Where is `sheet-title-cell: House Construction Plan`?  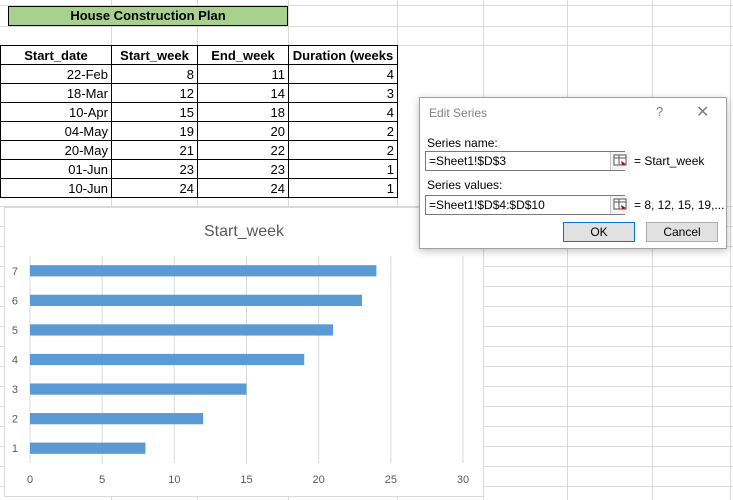 sheet-title-cell: House Construction Plan is located at coordinates (148, 16).